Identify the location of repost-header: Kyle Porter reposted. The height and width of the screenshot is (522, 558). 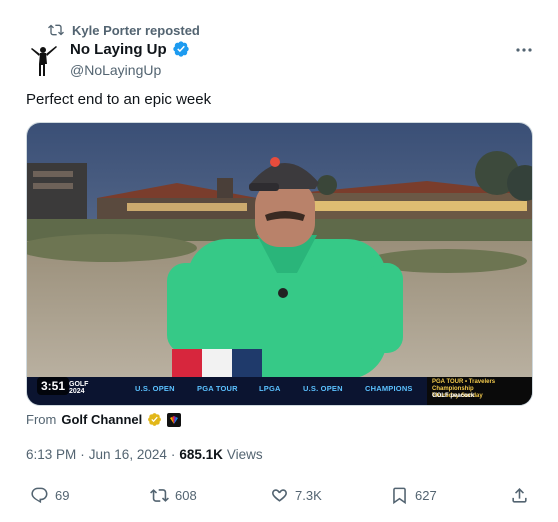
(124, 30).